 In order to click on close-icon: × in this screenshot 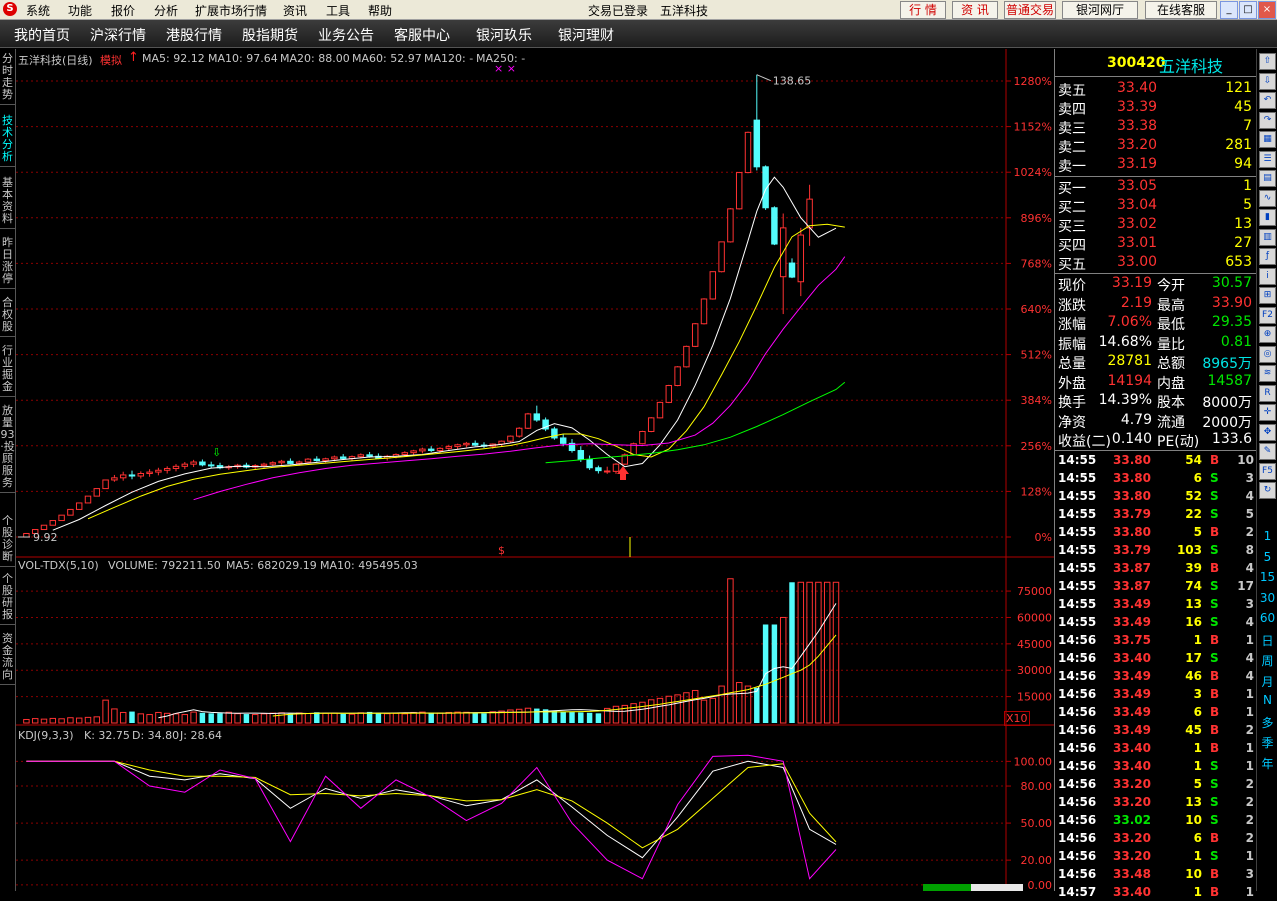, I will do `click(1267, 10)`.